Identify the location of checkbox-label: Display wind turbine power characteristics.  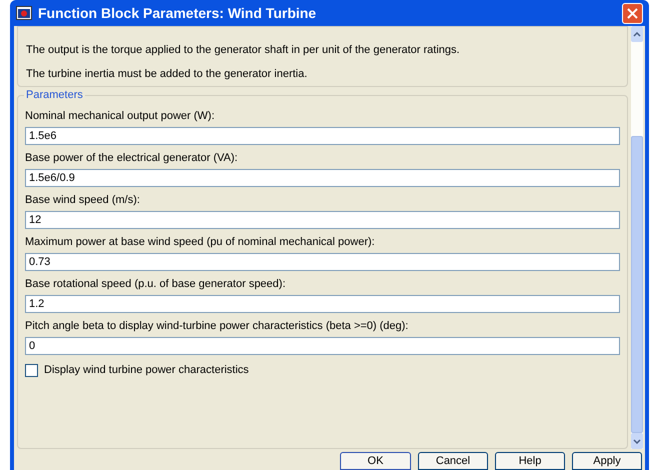
(146, 370).